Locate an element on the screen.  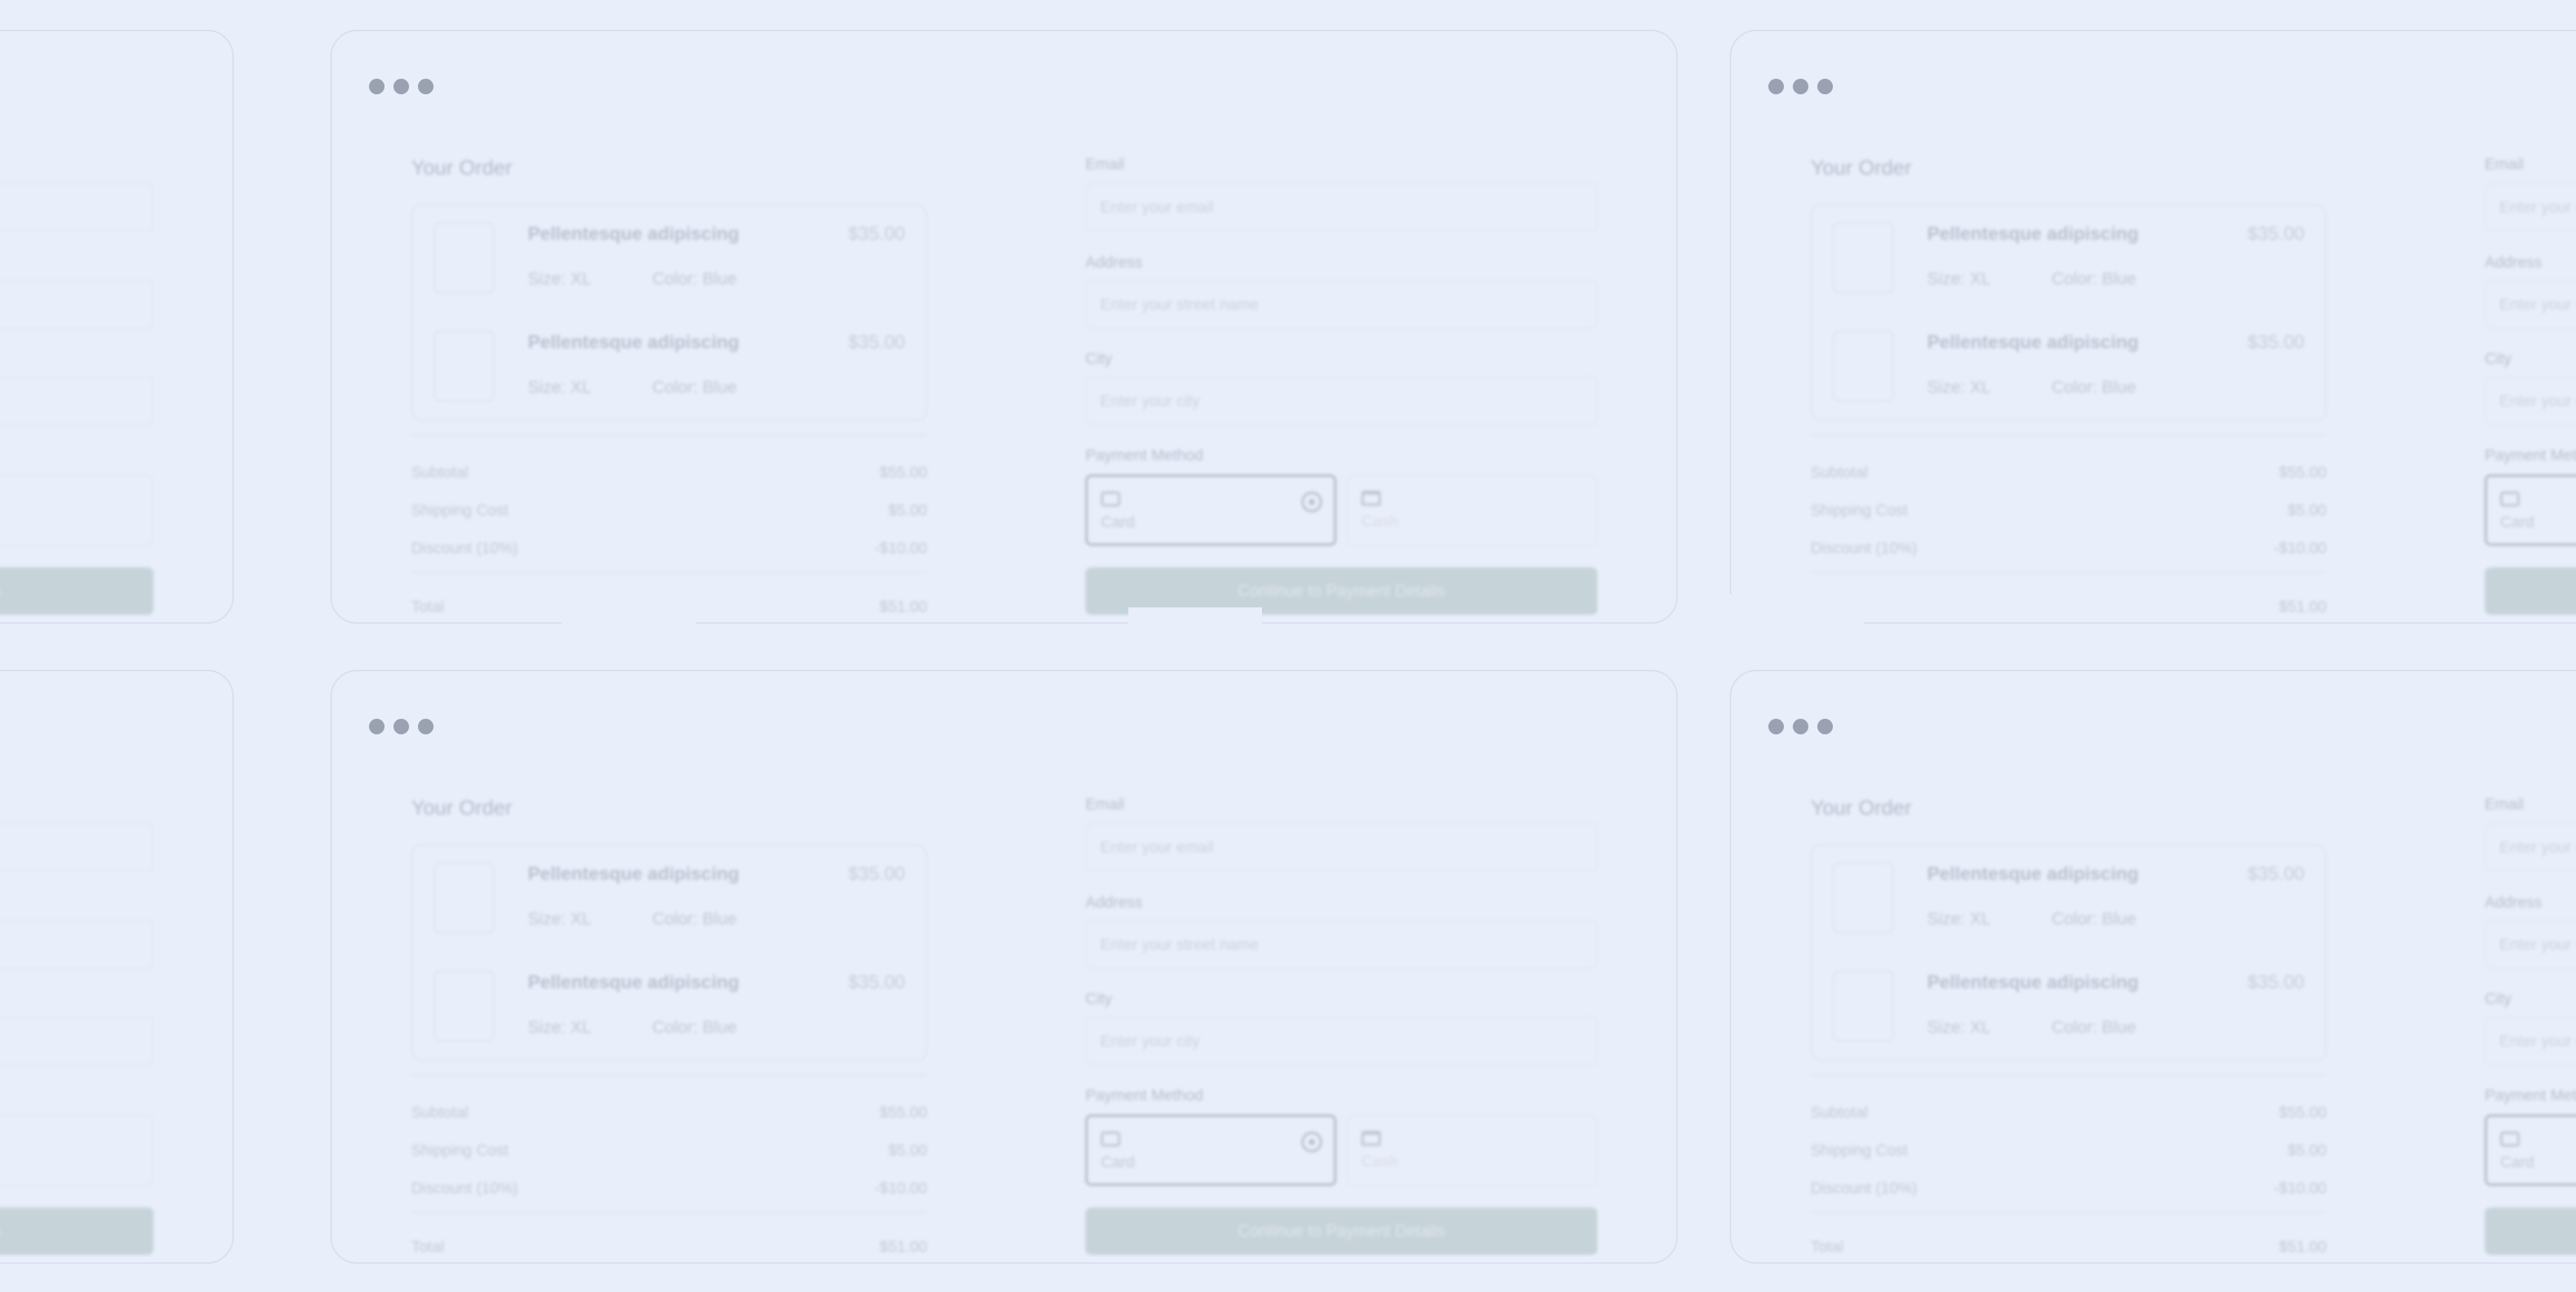
subtotal-row: Subtotal $55.00 is located at coordinates (2069, 473).